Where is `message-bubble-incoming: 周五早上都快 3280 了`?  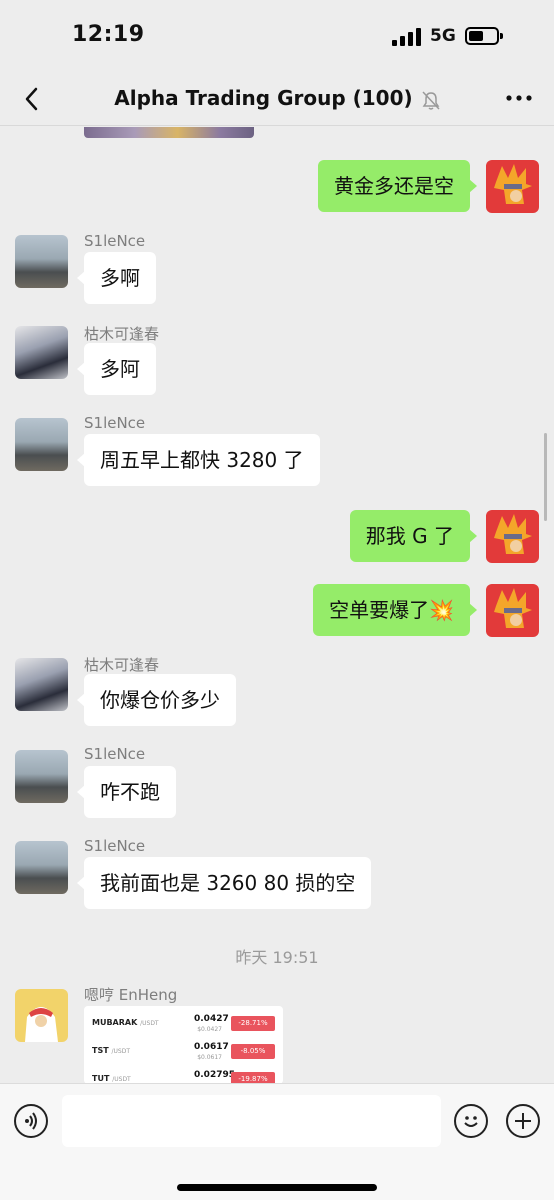
message-bubble-incoming: 周五早上都快 3280 了 is located at coordinates (198, 460).